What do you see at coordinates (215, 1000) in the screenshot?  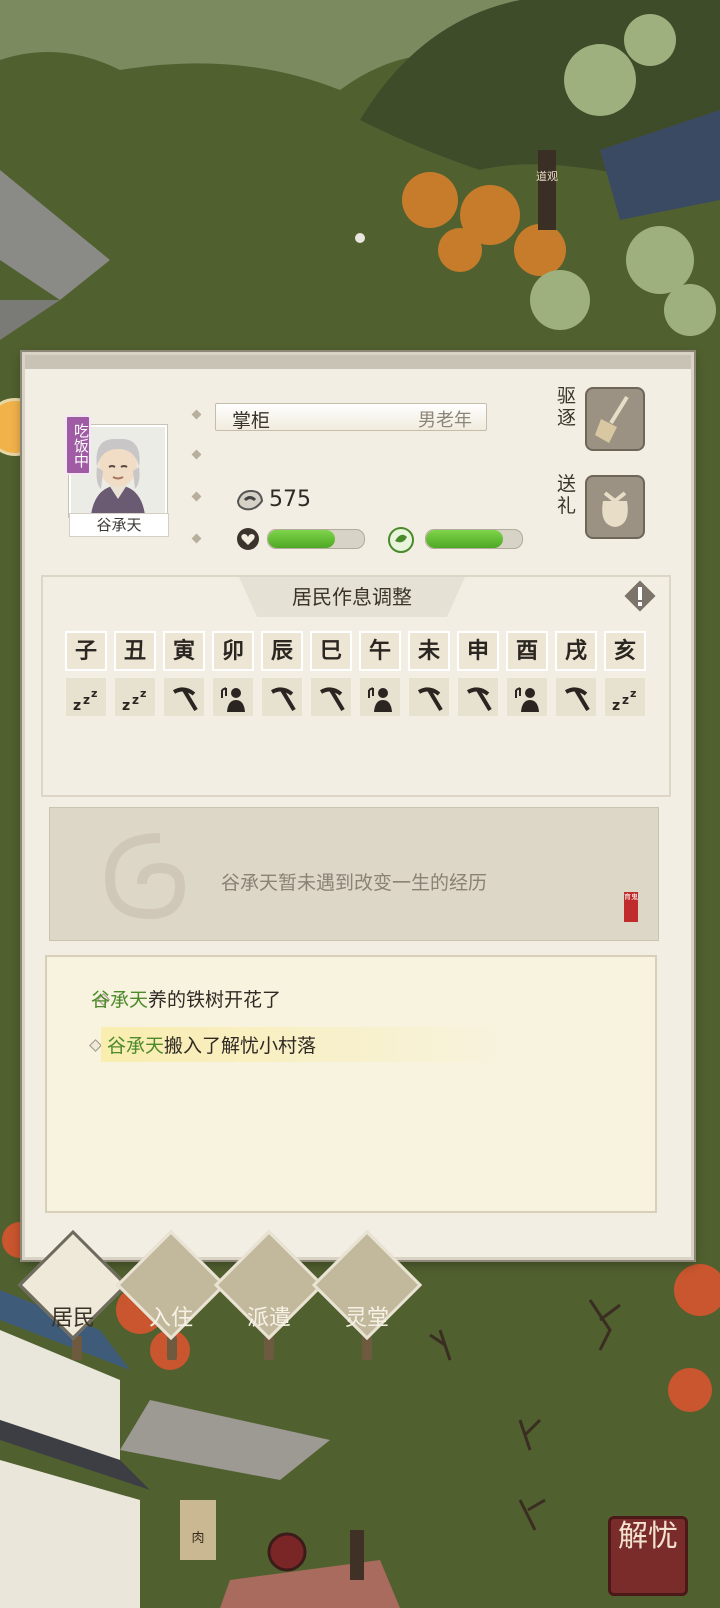 I see `log-entry-text: 养的铁树开花了` at bounding box center [215, 1000].